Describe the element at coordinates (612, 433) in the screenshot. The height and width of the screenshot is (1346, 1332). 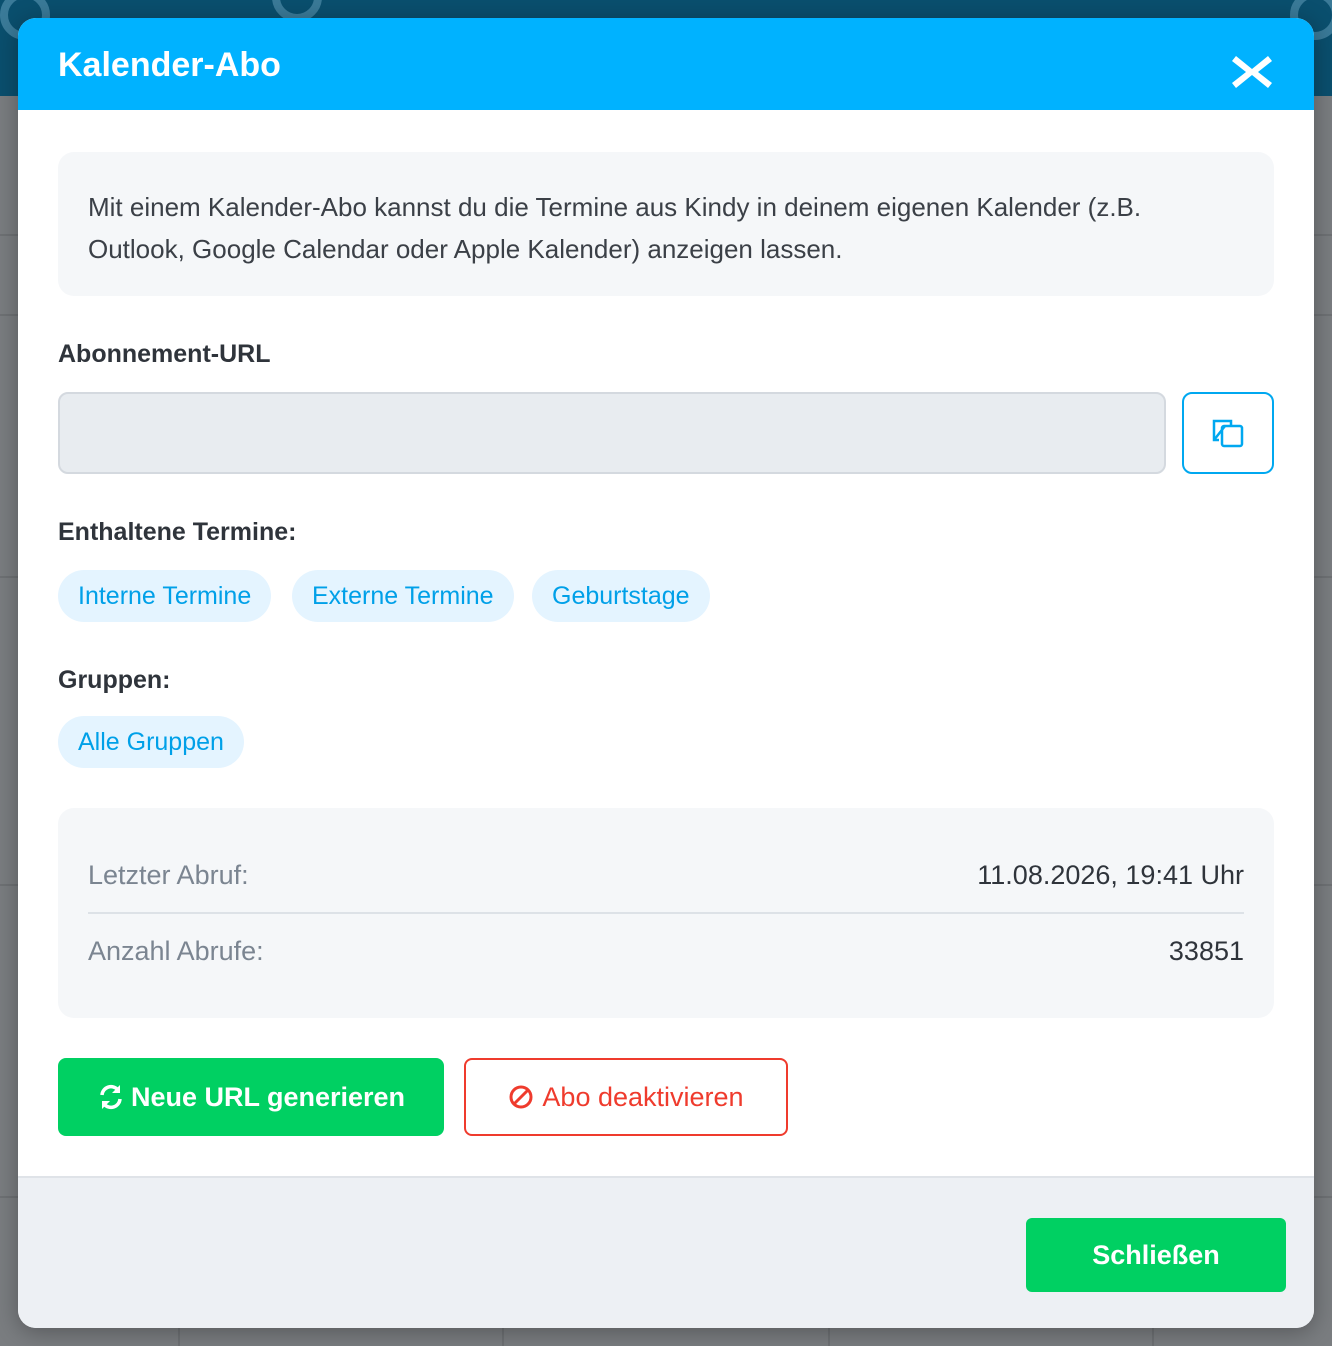
I see `subscription-url-input` at that location.